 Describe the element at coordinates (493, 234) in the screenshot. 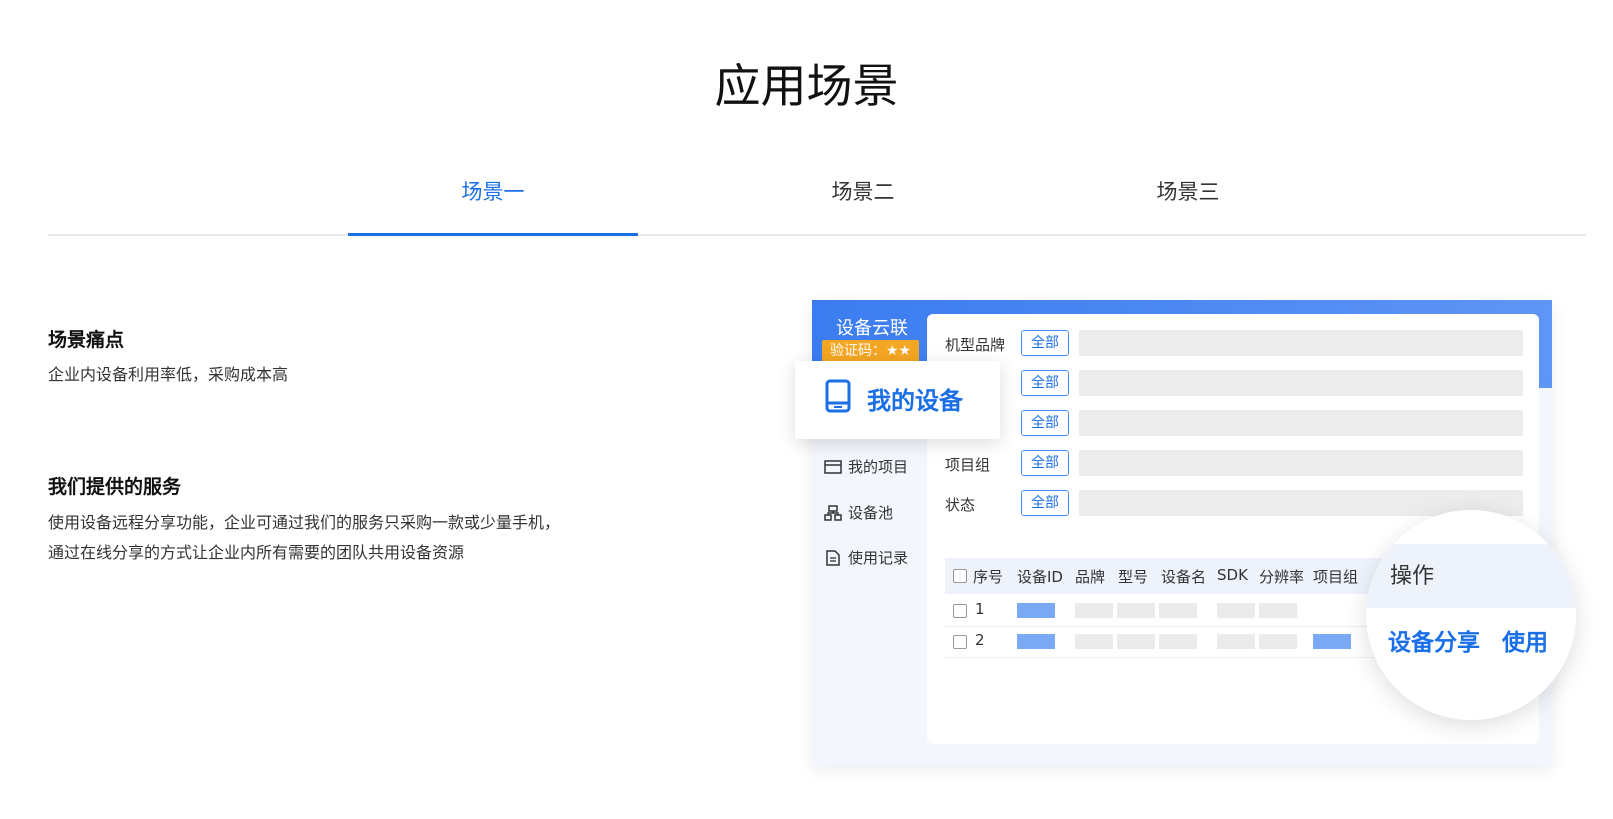

I see `active-tab-indicator` at that location.